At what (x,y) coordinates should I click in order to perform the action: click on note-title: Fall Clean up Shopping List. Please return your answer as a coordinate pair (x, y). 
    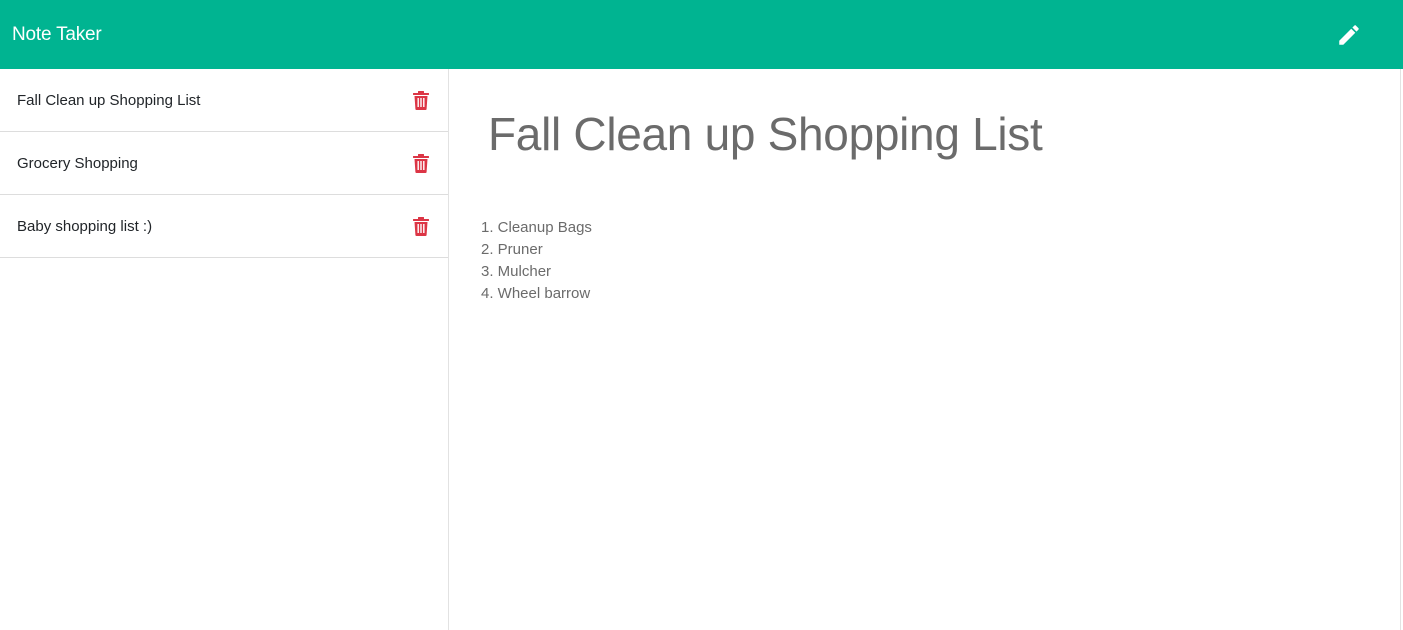
    Looking at the image, I should click on (108, 100).